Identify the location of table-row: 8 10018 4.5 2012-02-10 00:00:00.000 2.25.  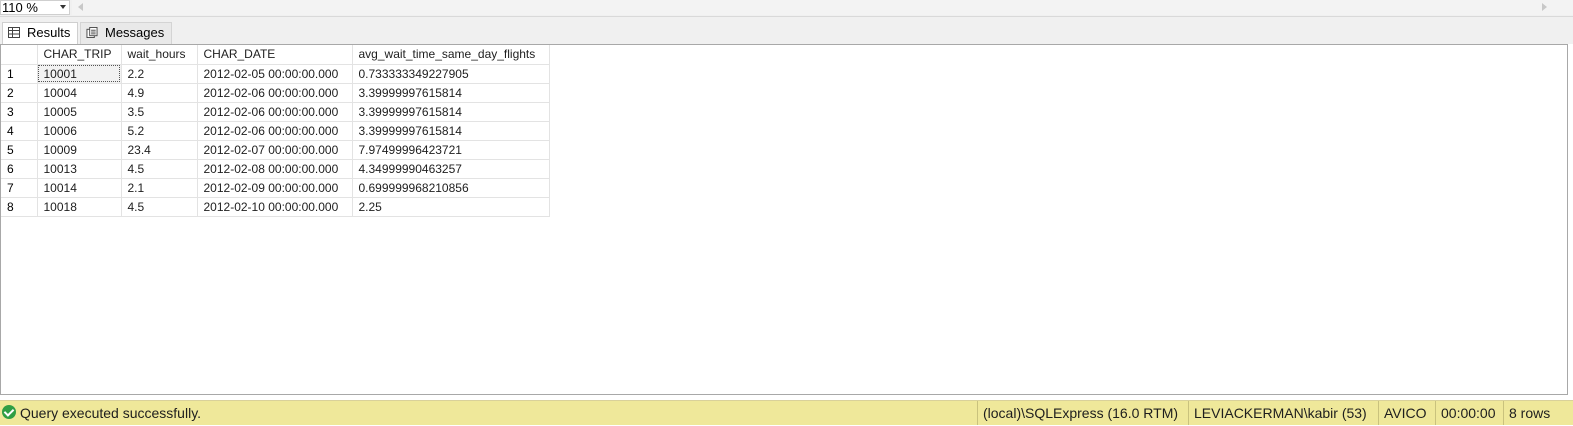
(275, 207).